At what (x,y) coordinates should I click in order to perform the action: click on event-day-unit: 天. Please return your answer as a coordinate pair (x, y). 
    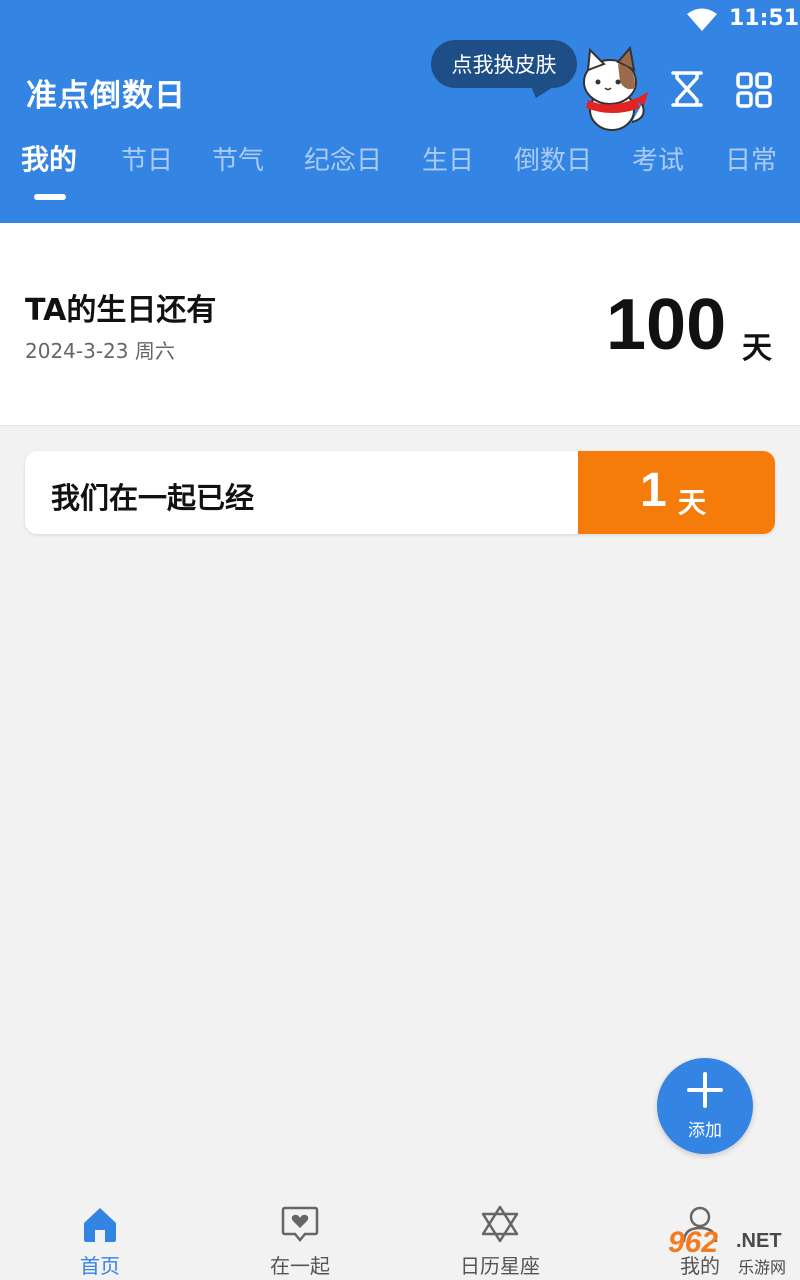
    Looking at the image, I should click on (692, 502).